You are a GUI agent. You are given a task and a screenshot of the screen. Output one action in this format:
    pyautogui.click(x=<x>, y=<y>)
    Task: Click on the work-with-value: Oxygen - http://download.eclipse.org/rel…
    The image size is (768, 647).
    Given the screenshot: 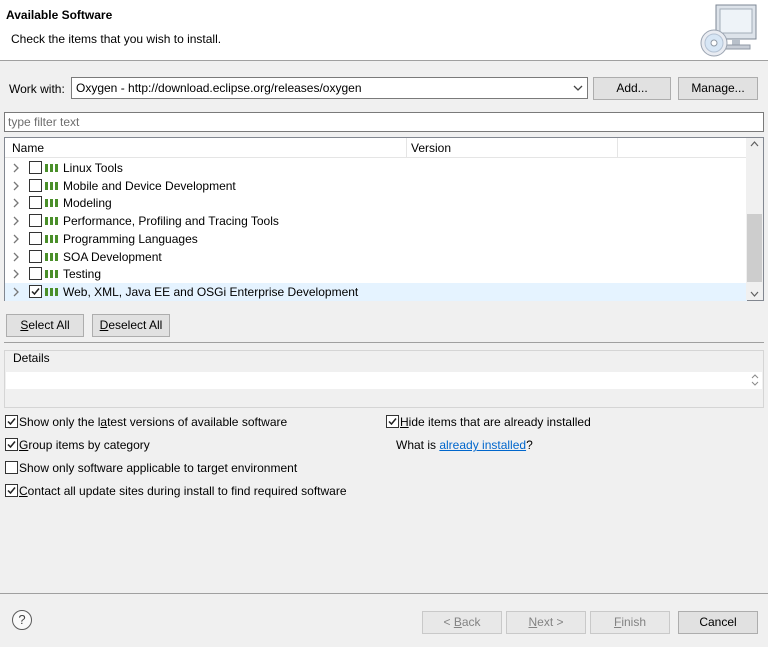 What is the action you would take?
    pyautogui.click(x=219, y=88)
    